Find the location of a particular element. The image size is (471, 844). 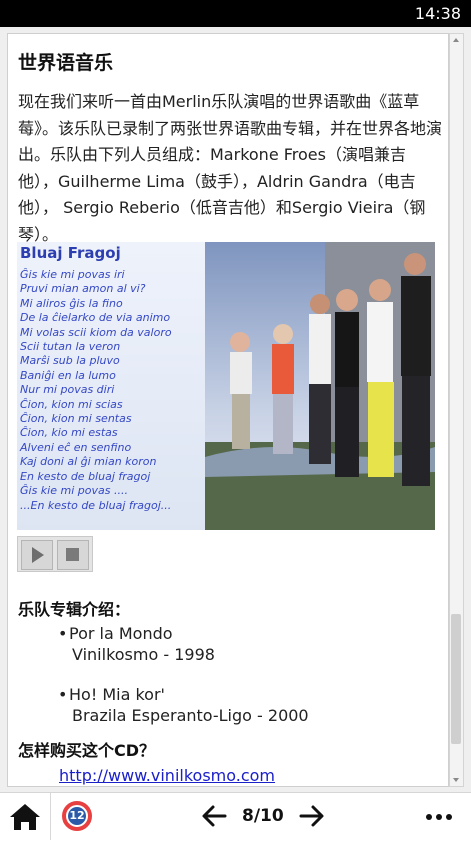

page-indicator: 8/10 is located at coordinates (263, 816).